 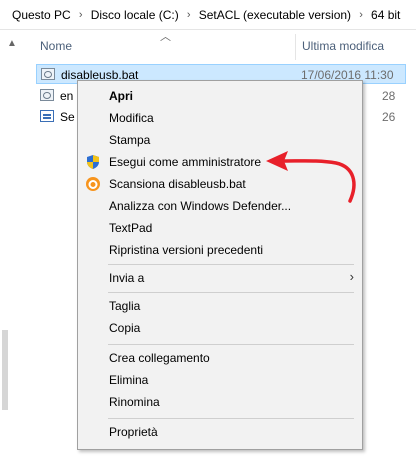 I want to click on scroll-up-icon: ▲, so click(x=12, y=43).